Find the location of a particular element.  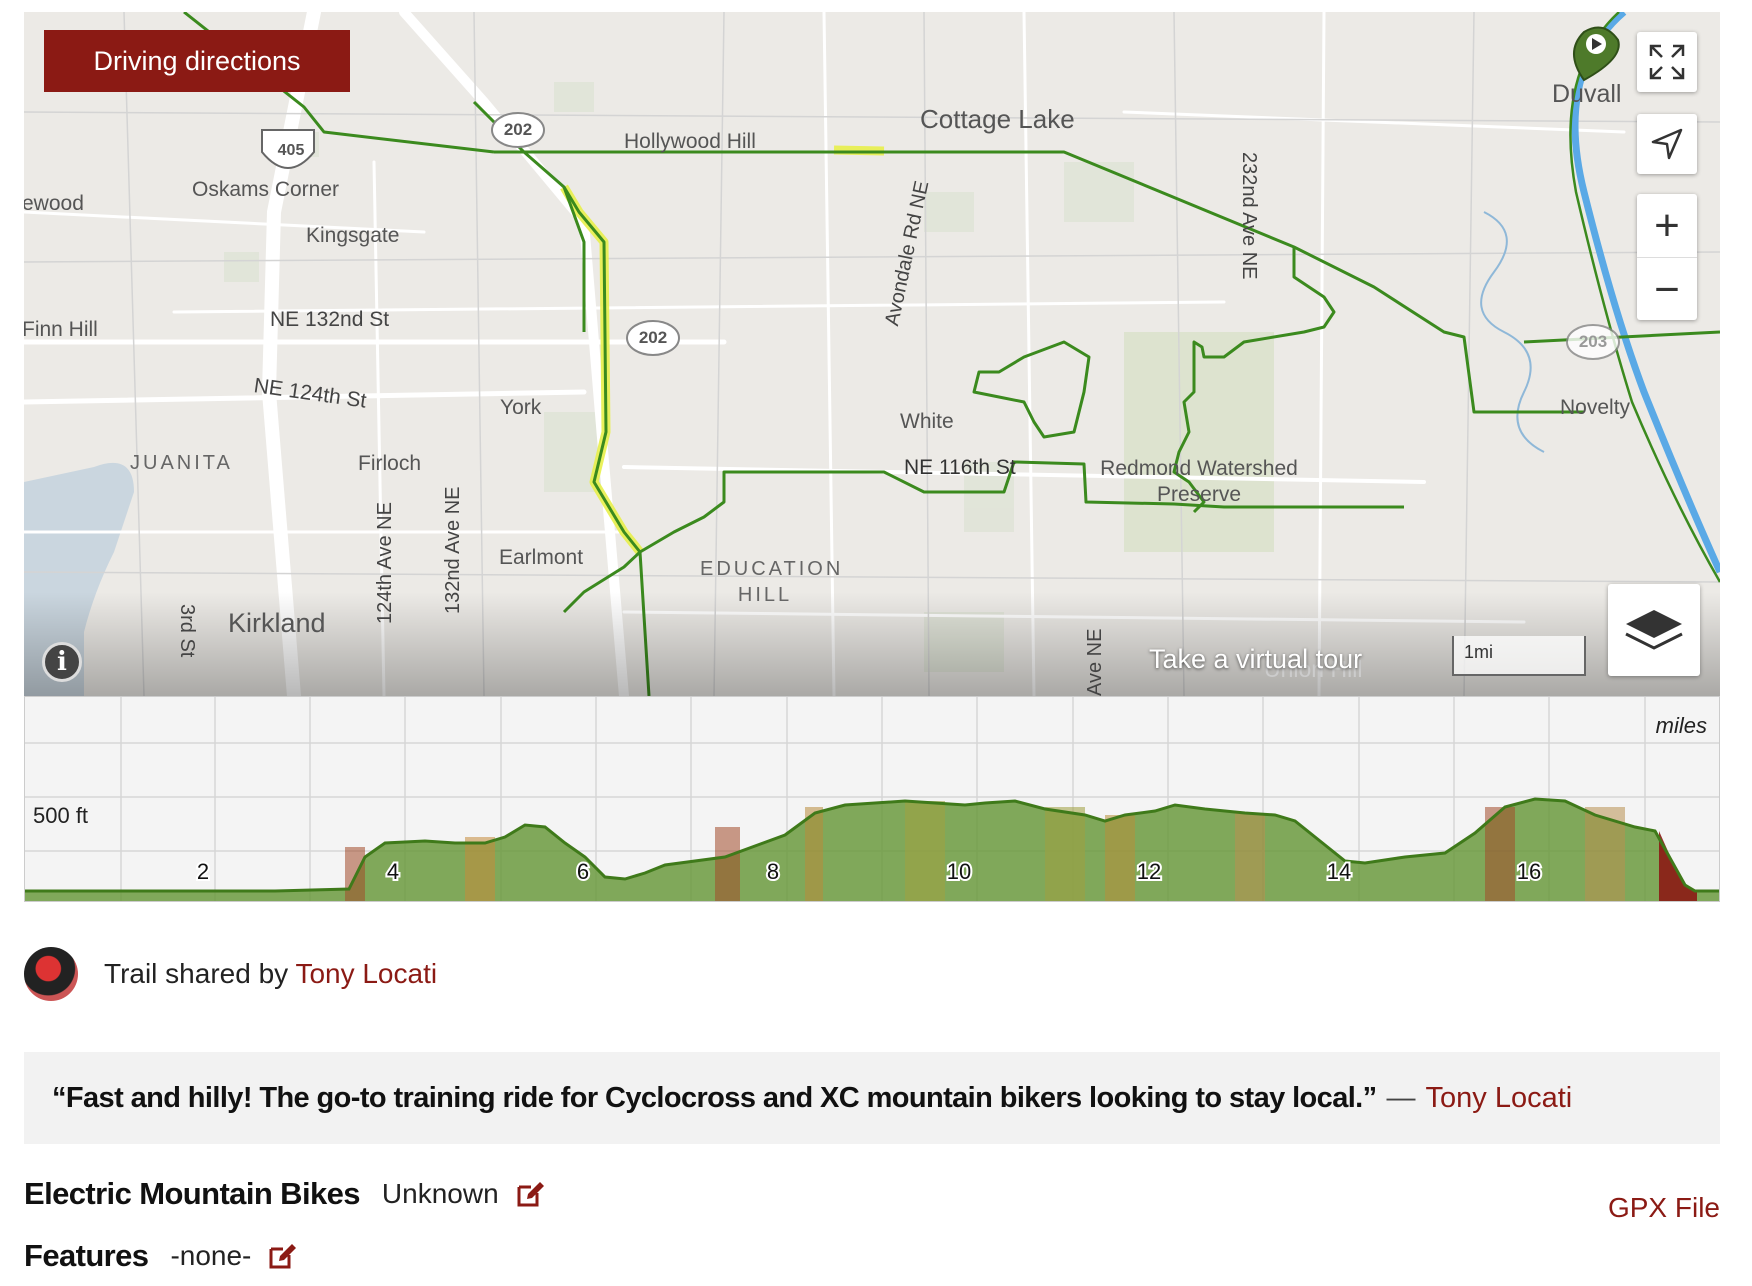

locate-me-button is located at coordinates (1667, 144).